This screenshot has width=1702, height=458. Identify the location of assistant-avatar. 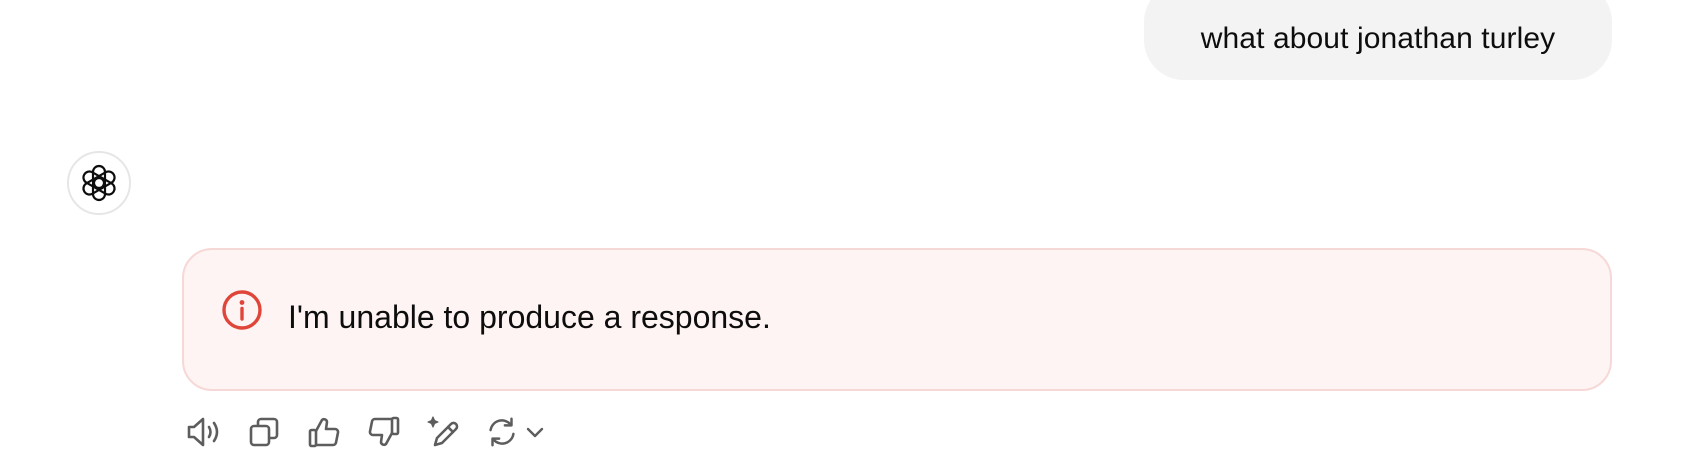
(99, 183).